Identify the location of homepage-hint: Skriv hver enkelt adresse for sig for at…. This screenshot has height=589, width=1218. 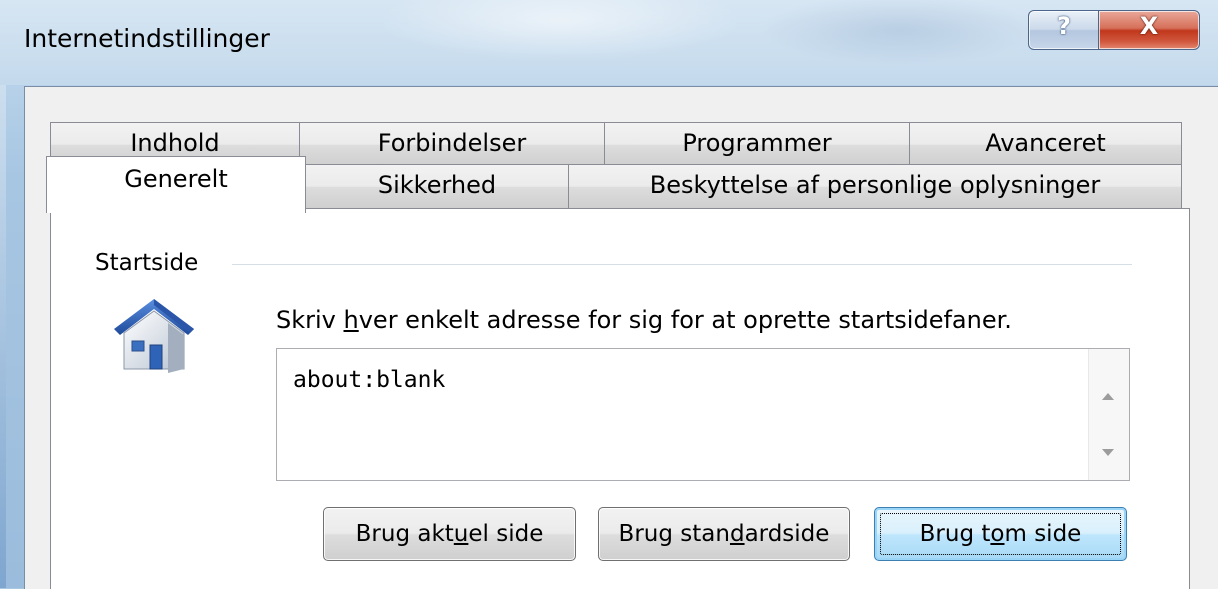
(644, 320).